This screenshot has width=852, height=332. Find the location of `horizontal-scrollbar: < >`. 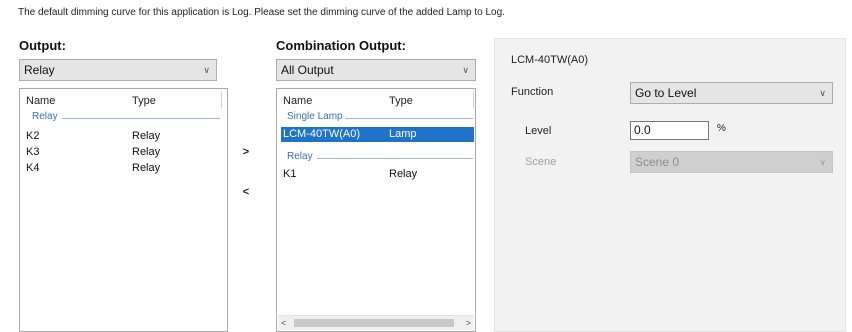

horizontal-scrollbar: < > is located at coordinates (376, 322).